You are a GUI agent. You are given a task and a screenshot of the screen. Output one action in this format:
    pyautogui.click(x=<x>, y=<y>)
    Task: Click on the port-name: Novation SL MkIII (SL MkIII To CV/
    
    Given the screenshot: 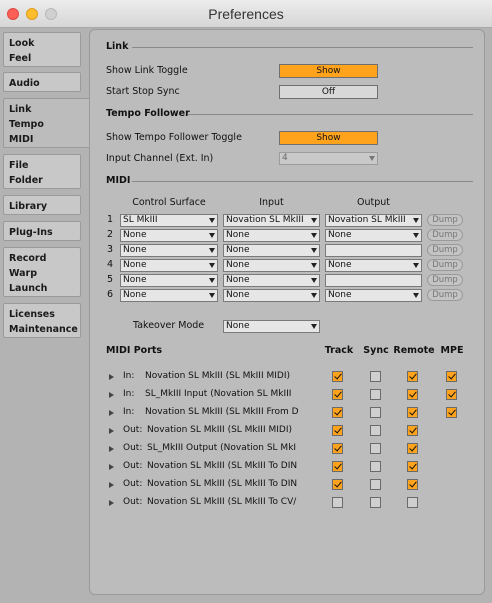 What is the action you would take?
    pyautogui.click(x=222, y=502)
    